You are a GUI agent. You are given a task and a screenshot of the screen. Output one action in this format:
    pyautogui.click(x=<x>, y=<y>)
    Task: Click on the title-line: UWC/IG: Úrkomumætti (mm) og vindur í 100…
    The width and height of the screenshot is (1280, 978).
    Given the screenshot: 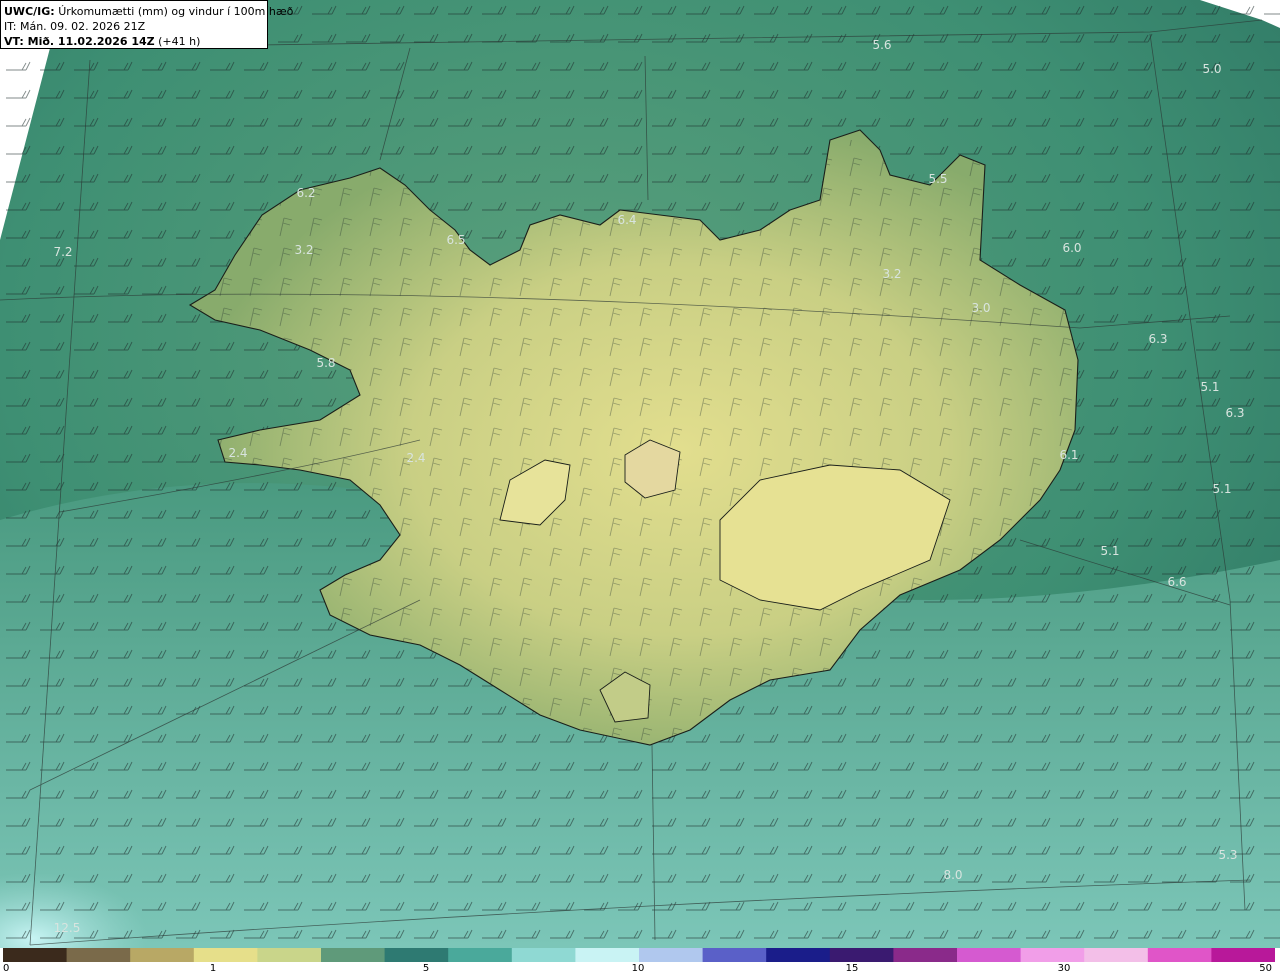 What is the action you would take?
    pyautogui.click(x=148, y=11)
    